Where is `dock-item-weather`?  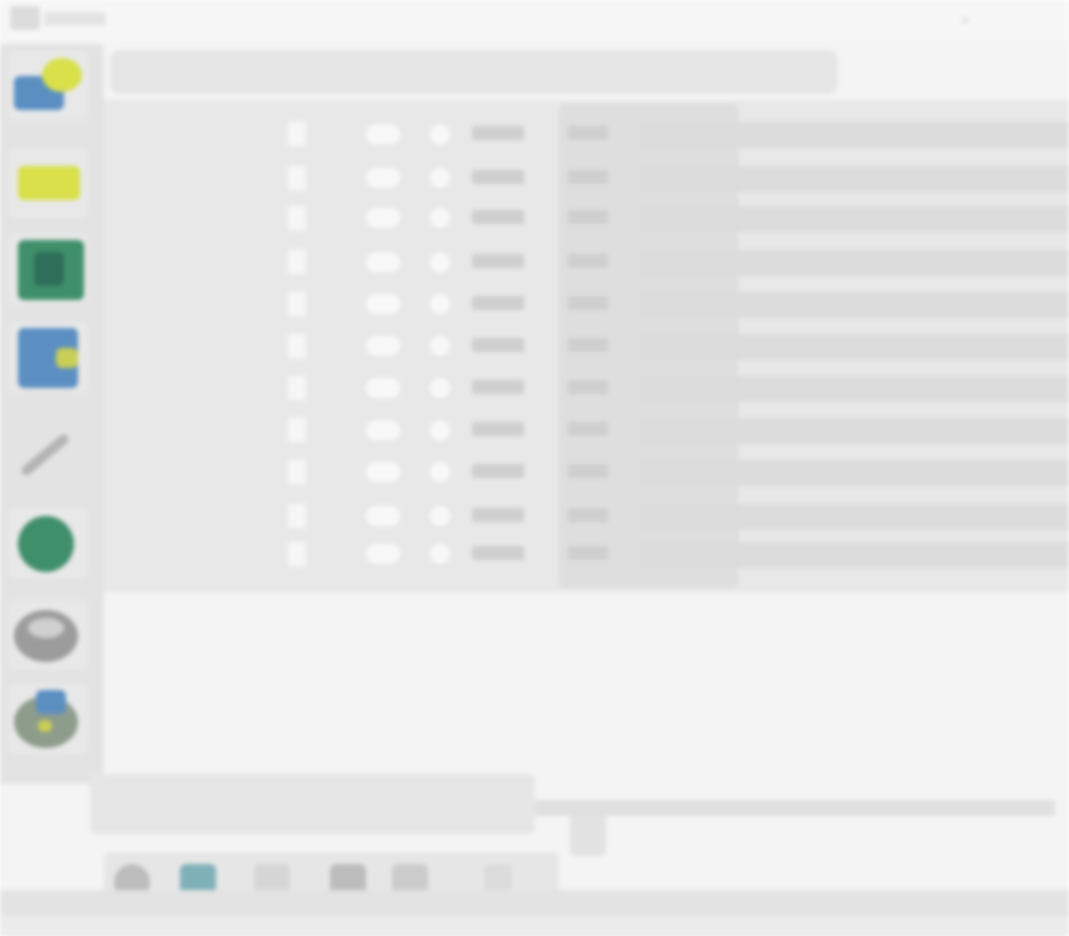 dock-item-weather is located at coordinates (48, 85).